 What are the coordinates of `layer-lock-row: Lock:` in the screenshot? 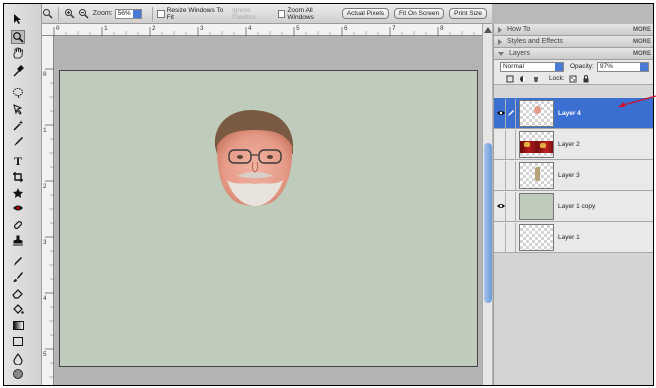 It's located at (573, 79).